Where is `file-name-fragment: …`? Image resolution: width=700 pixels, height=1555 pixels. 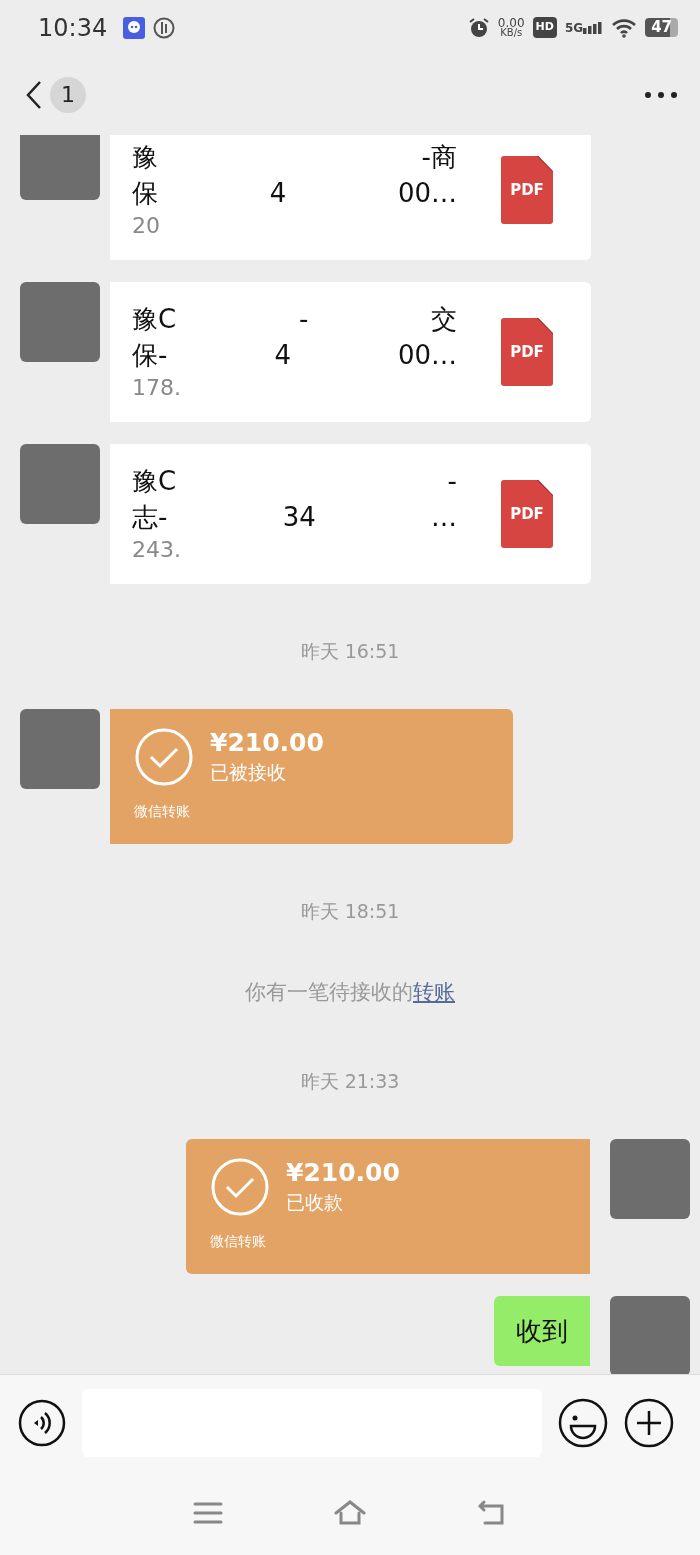
file-name-fragment: … is located at coordinates (444, 517).